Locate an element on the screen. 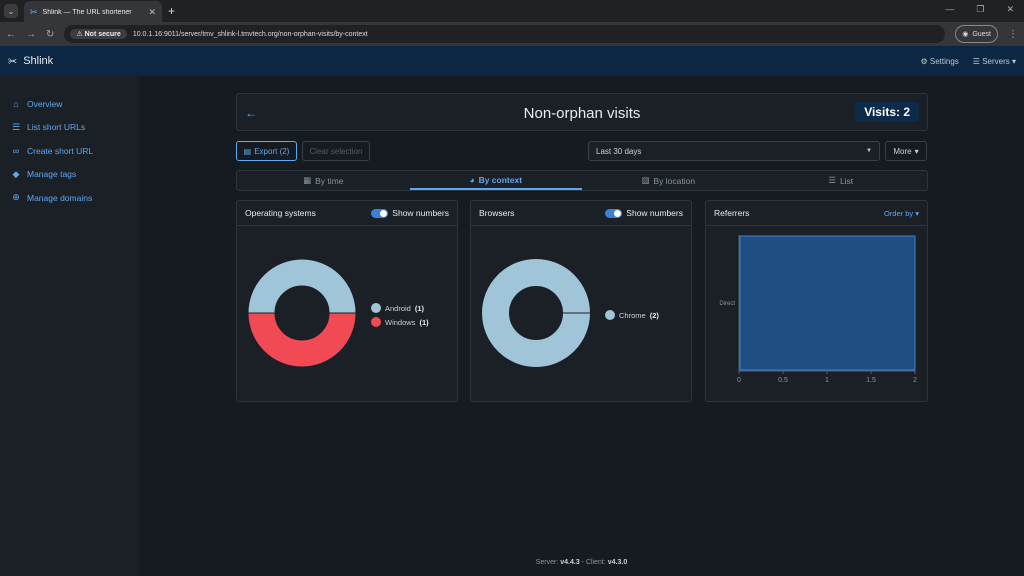 Image resolution: width=1024 pixels, height=576 pixels. bar-direct is located at coordinates (827, 303).